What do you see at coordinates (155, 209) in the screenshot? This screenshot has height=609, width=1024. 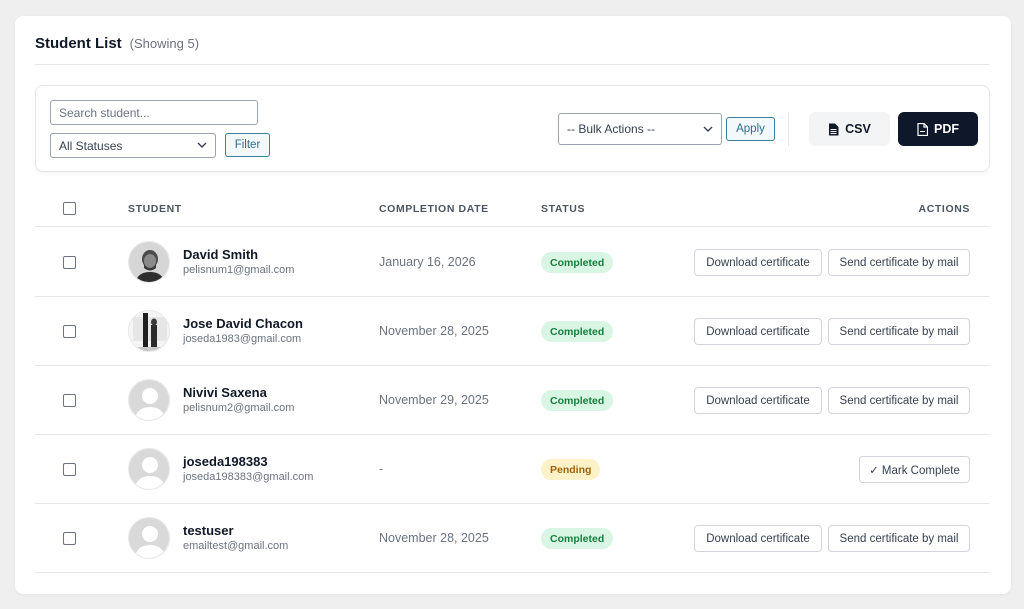 I see `column-header-student: STUDENT` at bounding box center [155, 209].